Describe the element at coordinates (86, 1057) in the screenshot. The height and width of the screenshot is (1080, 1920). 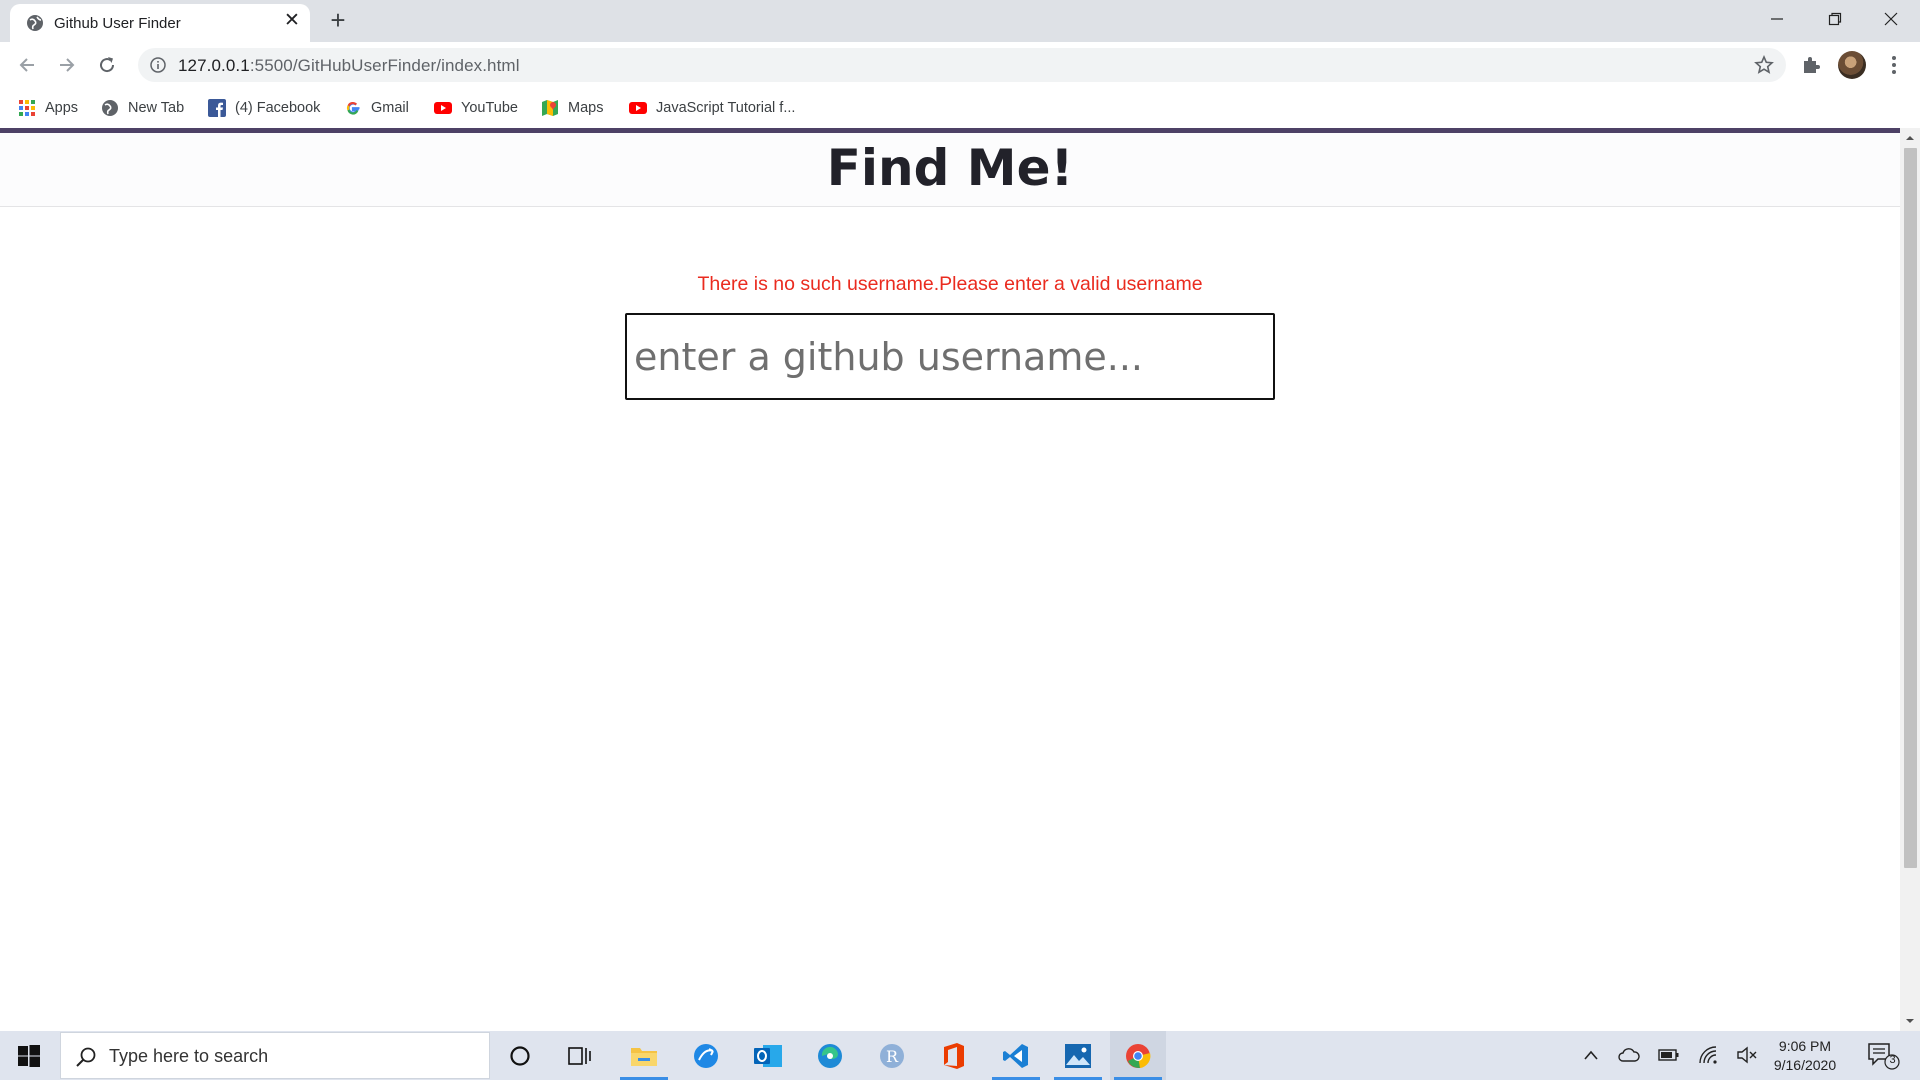
I see `search-icon` at that location.